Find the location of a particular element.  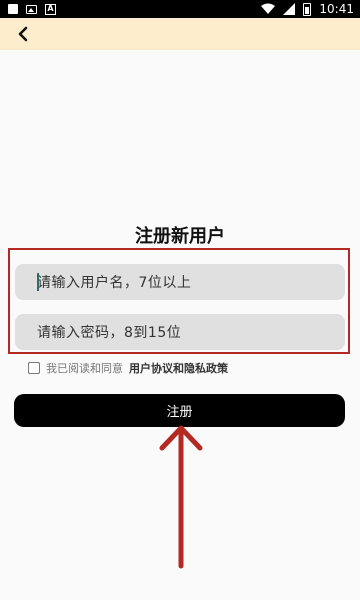

status-bar-left: A is located at coordinates (32, 9).